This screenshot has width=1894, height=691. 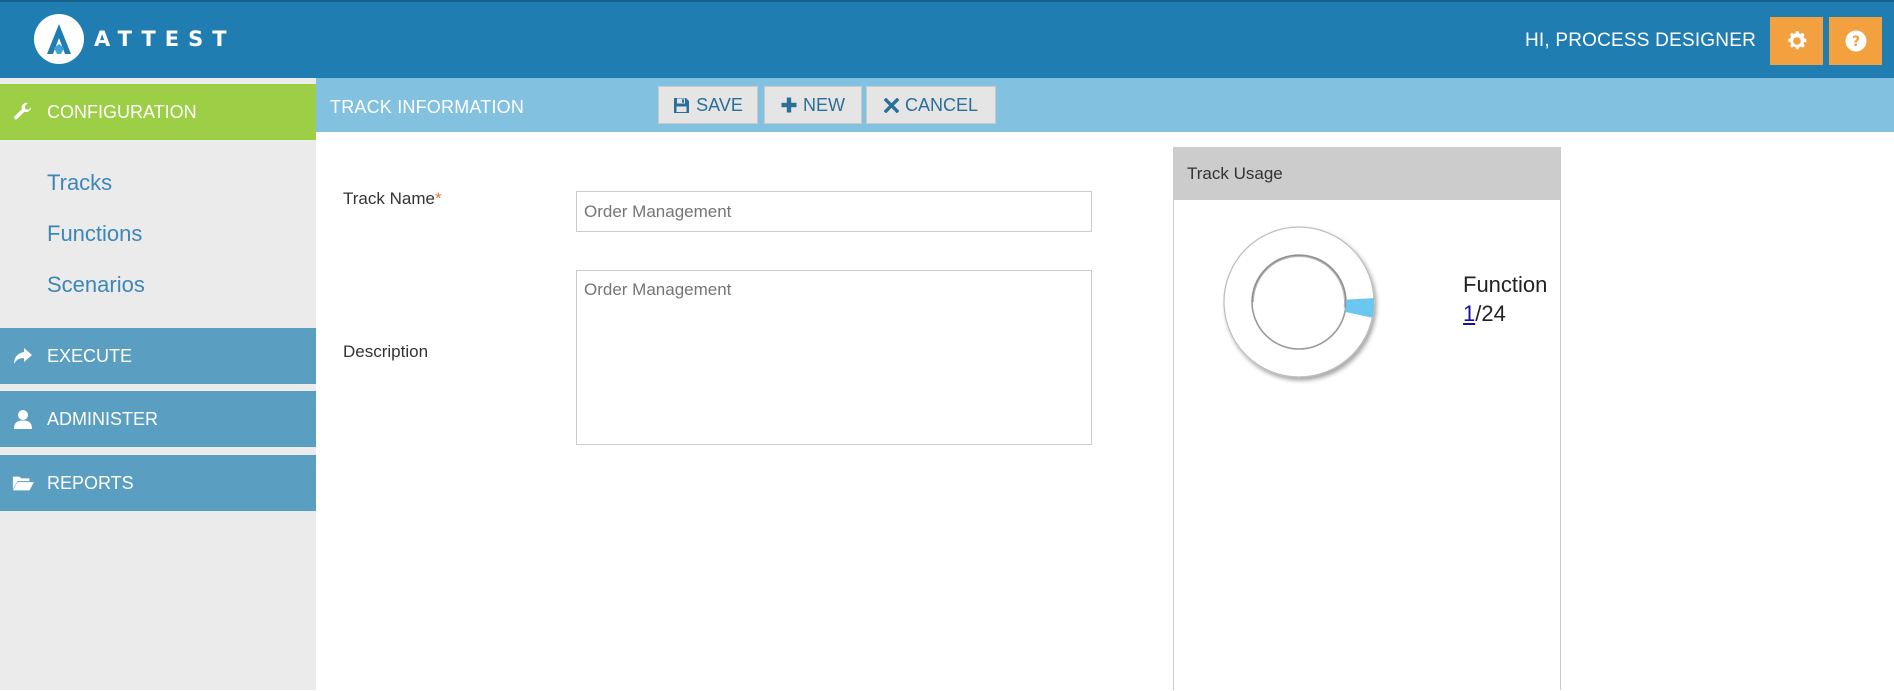 I want to click on user-icon, so click(x=23, y=419).